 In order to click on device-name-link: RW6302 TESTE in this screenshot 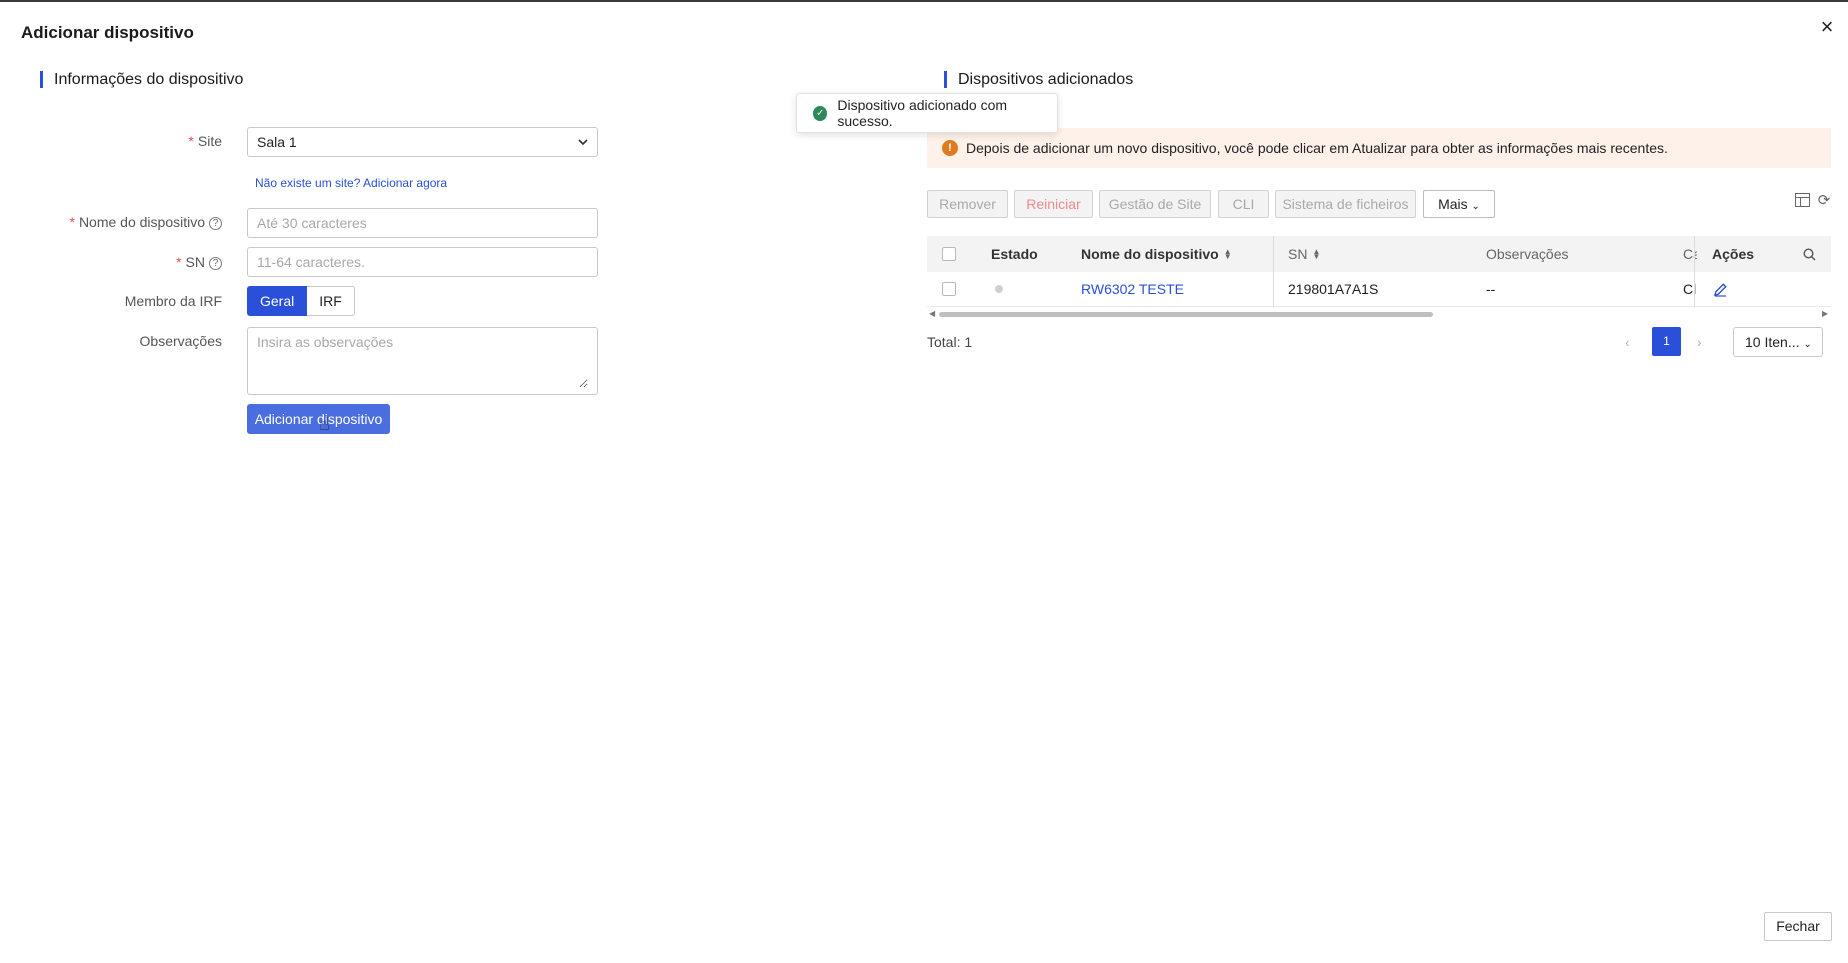, I will do `click(1132, 289)`.